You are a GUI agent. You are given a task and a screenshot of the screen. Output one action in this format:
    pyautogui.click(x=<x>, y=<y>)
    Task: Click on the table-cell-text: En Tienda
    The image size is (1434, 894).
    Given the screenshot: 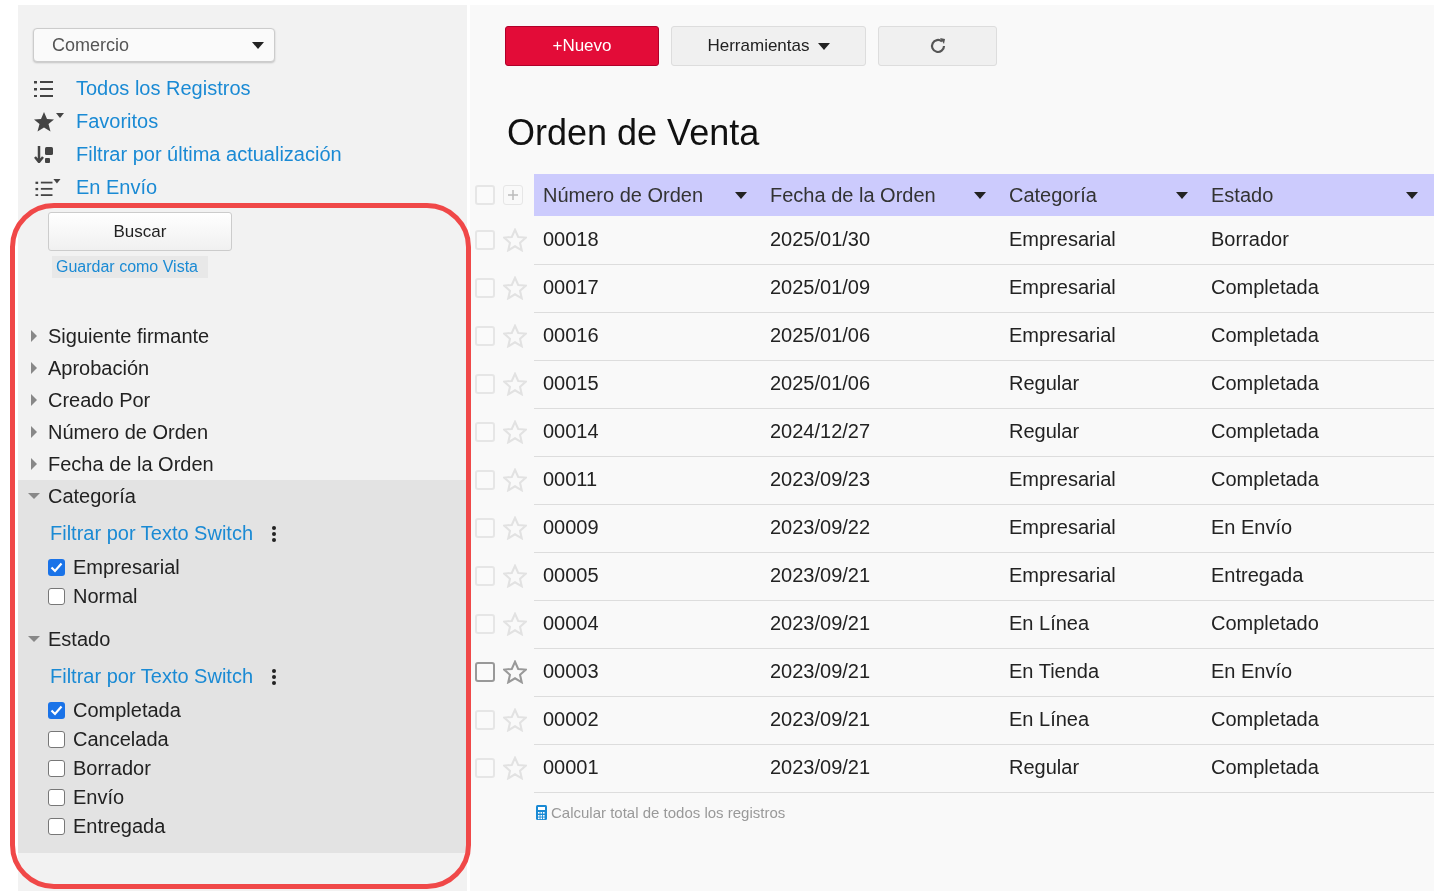 What is the action you would take?
    pyautogui.click(x=1054, y=671)
    